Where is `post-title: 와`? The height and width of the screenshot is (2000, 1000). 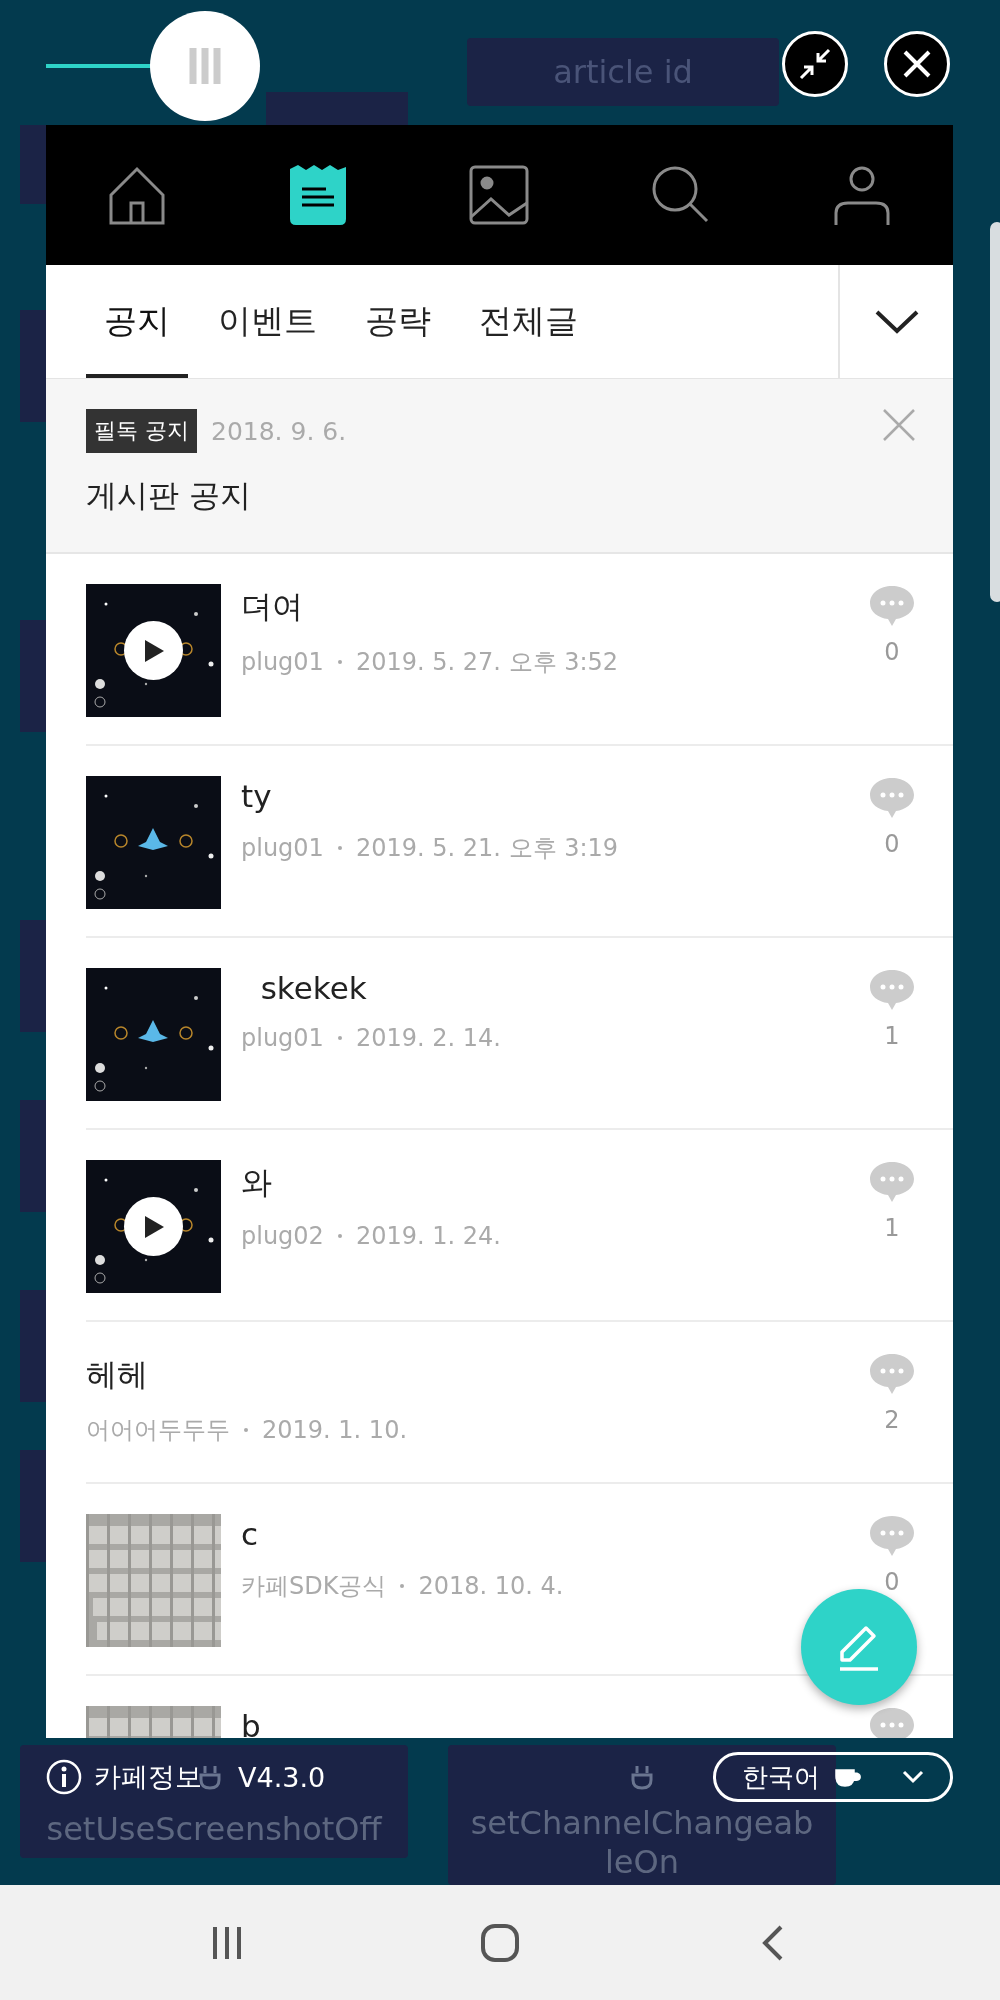
post-title: 와 is located at coordinates (256, 1182).